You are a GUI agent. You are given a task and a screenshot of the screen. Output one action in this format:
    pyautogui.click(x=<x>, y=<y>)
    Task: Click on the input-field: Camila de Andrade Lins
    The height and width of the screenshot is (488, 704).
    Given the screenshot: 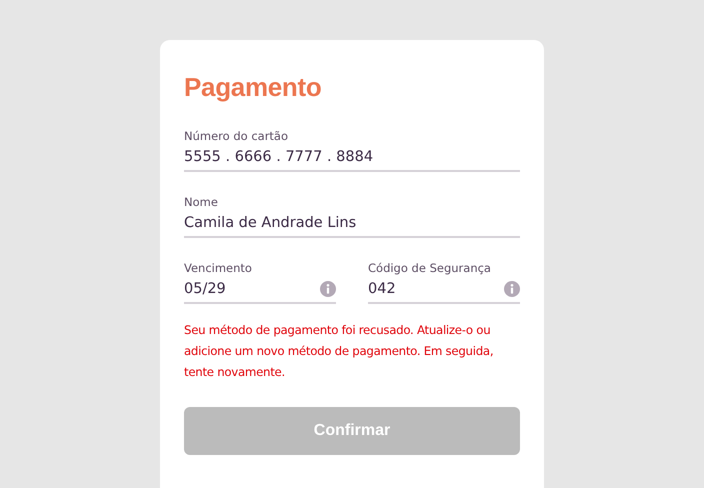 What is the action you would take?
    pyautogui.click(x=352, y=223)
    